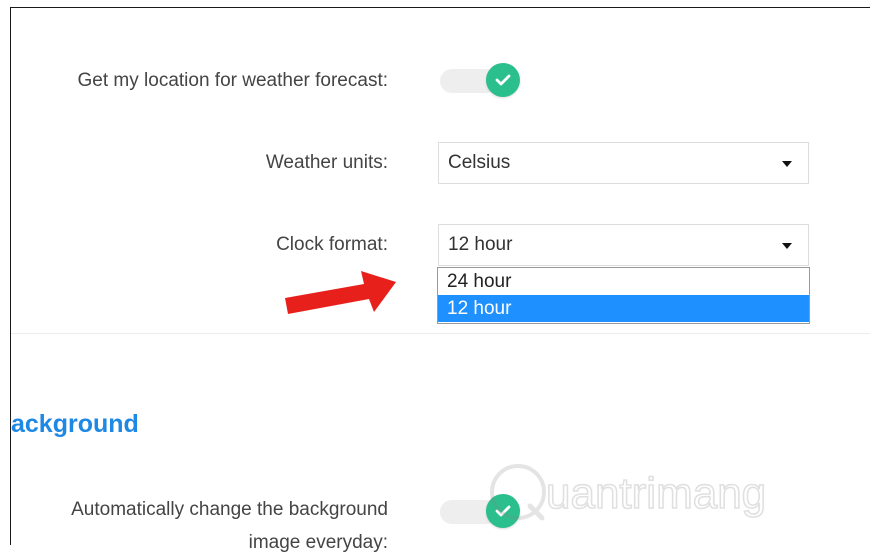 The width and height of the screenshot is (870, 554). I want to click on background-section-title: ackground, so click(75, 424).